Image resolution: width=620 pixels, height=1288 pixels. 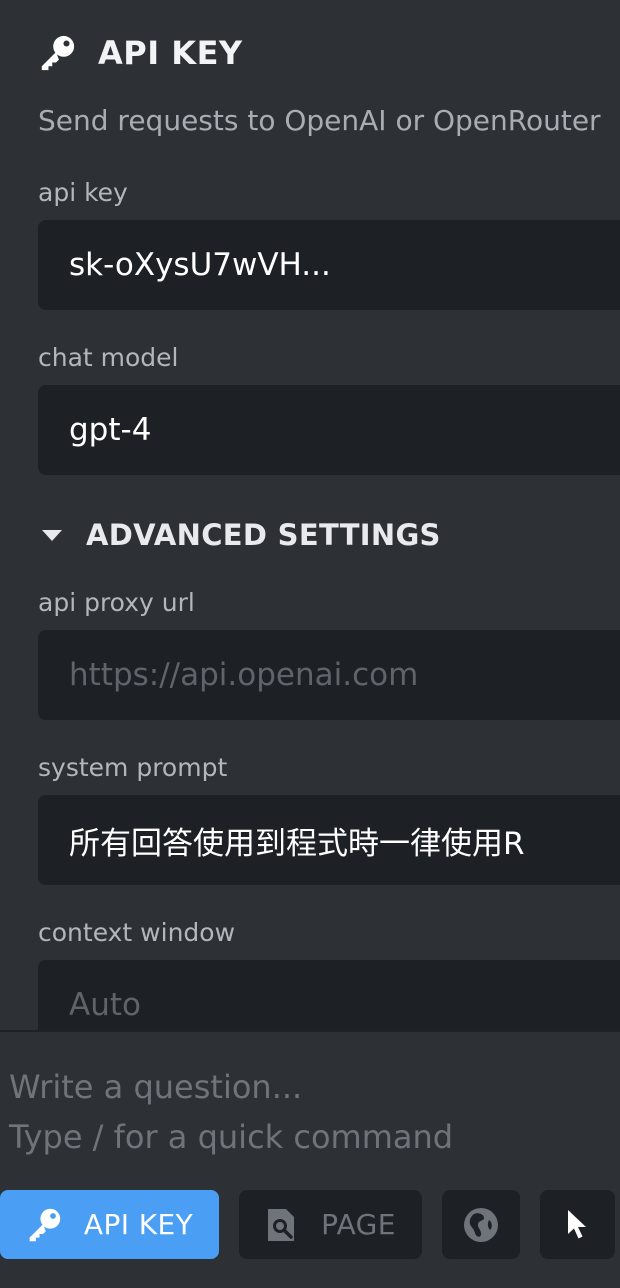 What do you see at coordinates (319, 120) in the screenshot?
I see `section-description: Send requests to OpenAI or OpenRouter` at bounding box center [319, 120].